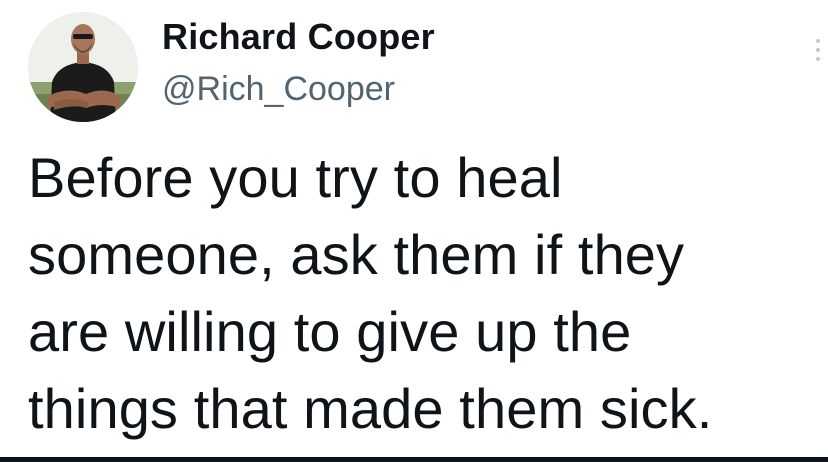  What do you see at coordinates (298, 63) in the screenshot?
I see `user-info: Richard Cooper @Rich_Cooper` at bounding box center [298, 63].